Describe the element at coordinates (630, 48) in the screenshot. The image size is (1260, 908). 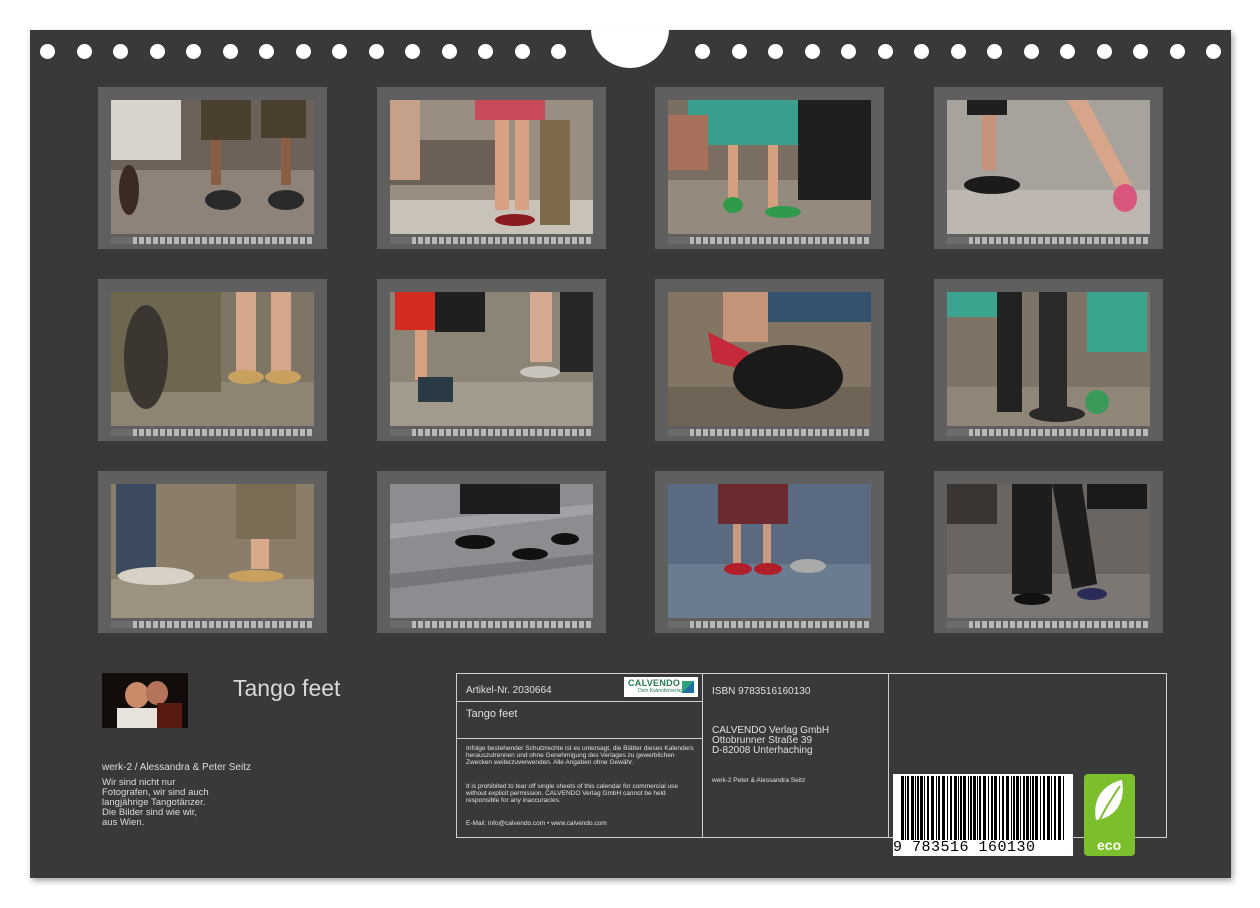
I see `hanger-notch` at that location.